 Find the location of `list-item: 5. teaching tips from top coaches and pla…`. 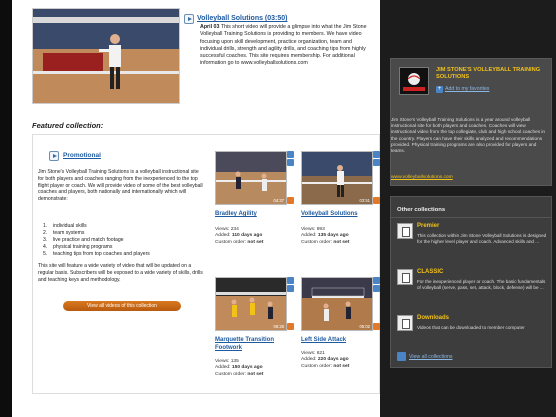

list-item: 5. teaching tips from top coaches and pla… is located at coordinates (96, 254).